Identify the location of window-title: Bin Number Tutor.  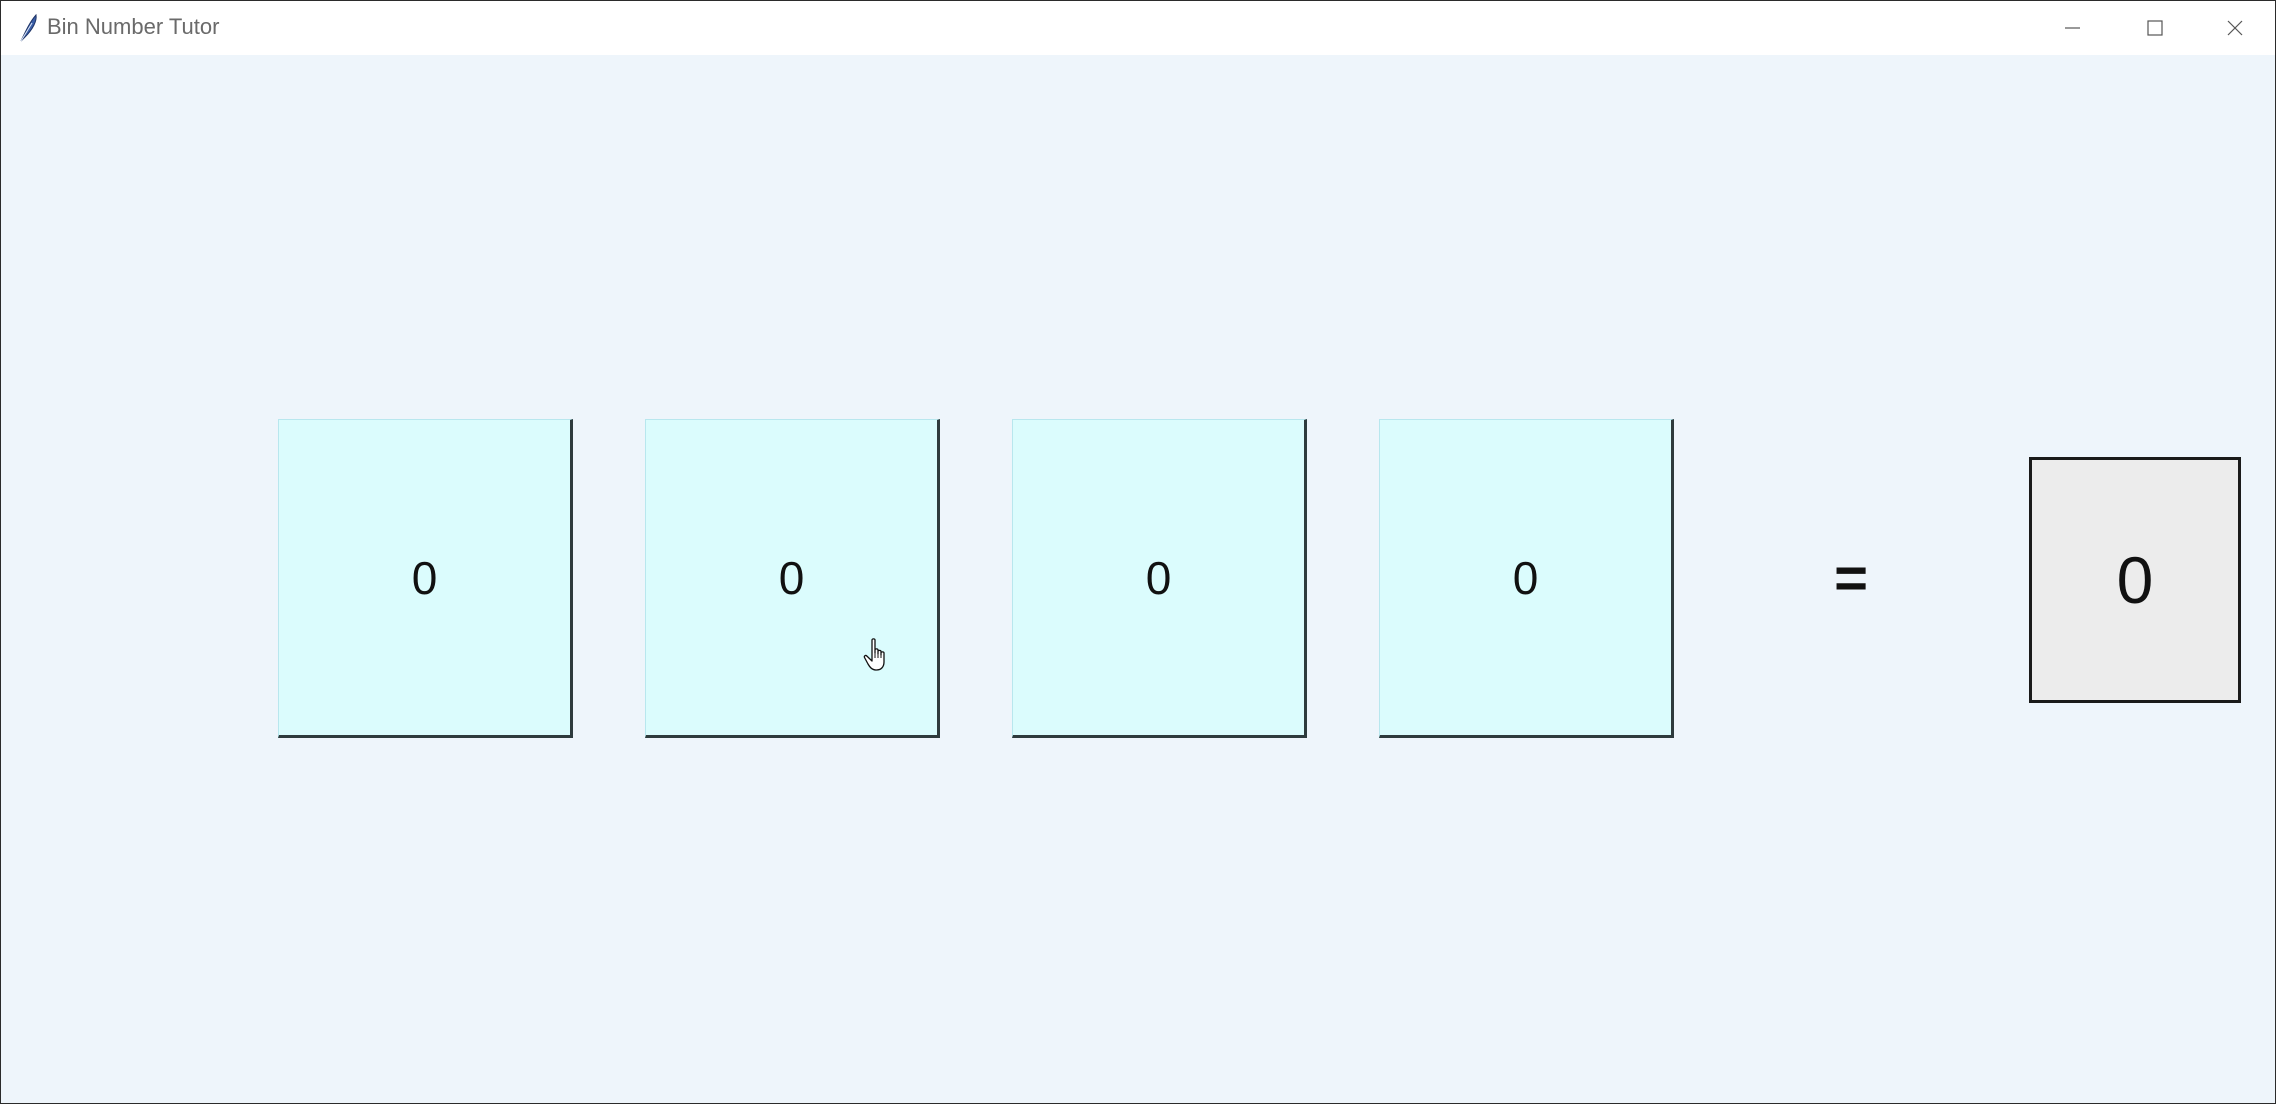
(133, 26).